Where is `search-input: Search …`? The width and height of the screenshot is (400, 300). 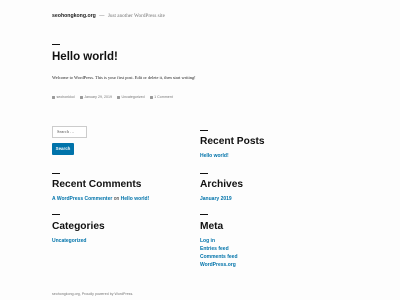 search-input: Search … is located at coordinates (69, 132).